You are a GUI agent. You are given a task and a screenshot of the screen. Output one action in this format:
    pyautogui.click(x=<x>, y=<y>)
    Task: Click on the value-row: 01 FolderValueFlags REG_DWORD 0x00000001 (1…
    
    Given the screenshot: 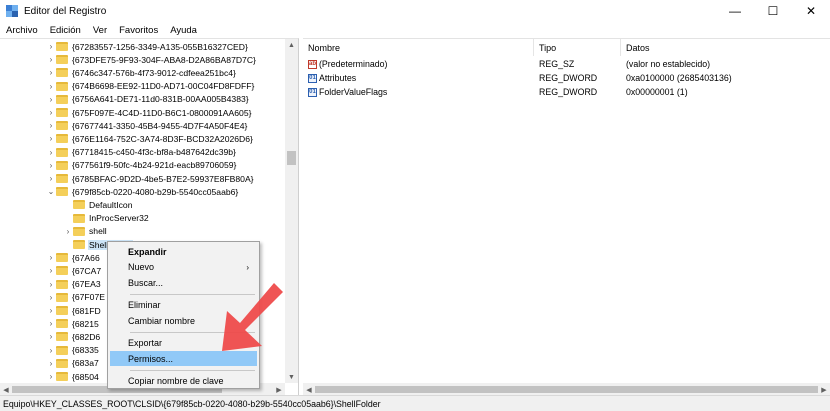 What is the action you would take?
    pyautogui.click(x=566, y=92)
    